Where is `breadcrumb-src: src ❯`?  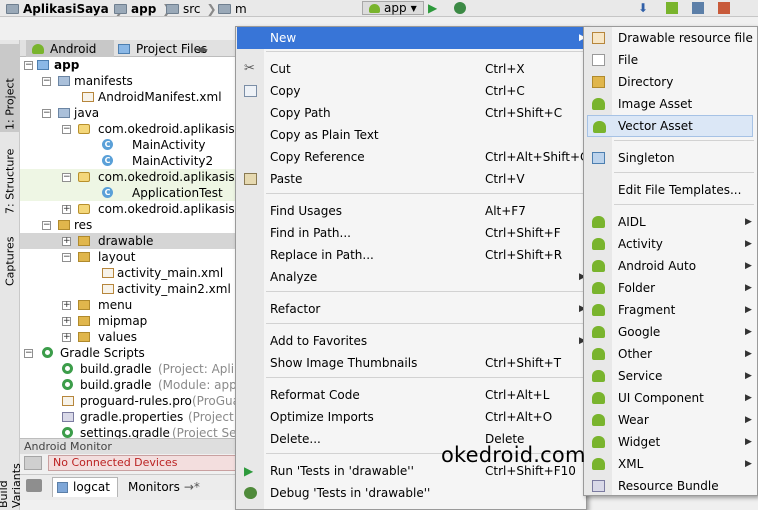
breadcrumb-src: src ❯ is located at coordinates (191, 8).